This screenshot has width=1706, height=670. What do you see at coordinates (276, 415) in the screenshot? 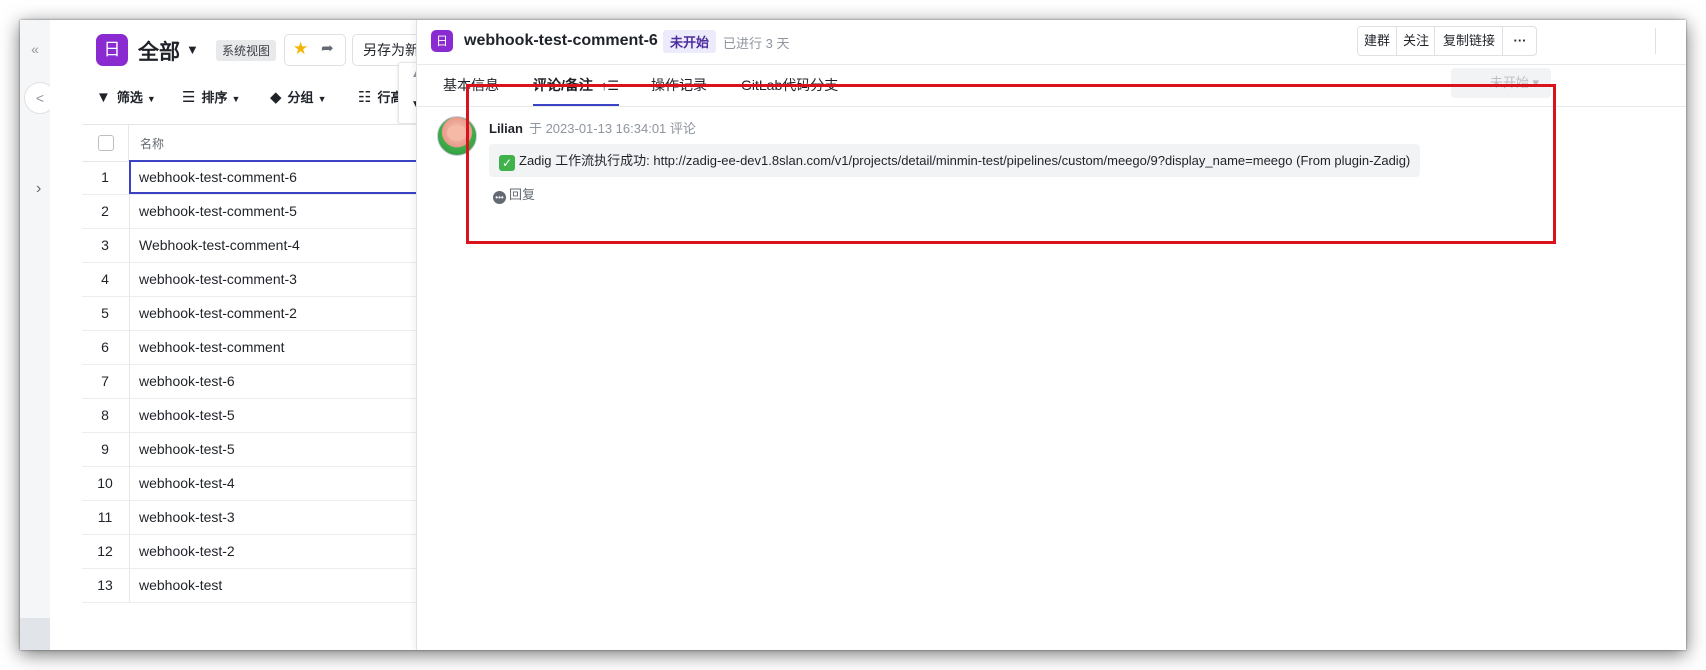
I see `table-row: 8 webhook-test-5` at bounding box center [276, 415].